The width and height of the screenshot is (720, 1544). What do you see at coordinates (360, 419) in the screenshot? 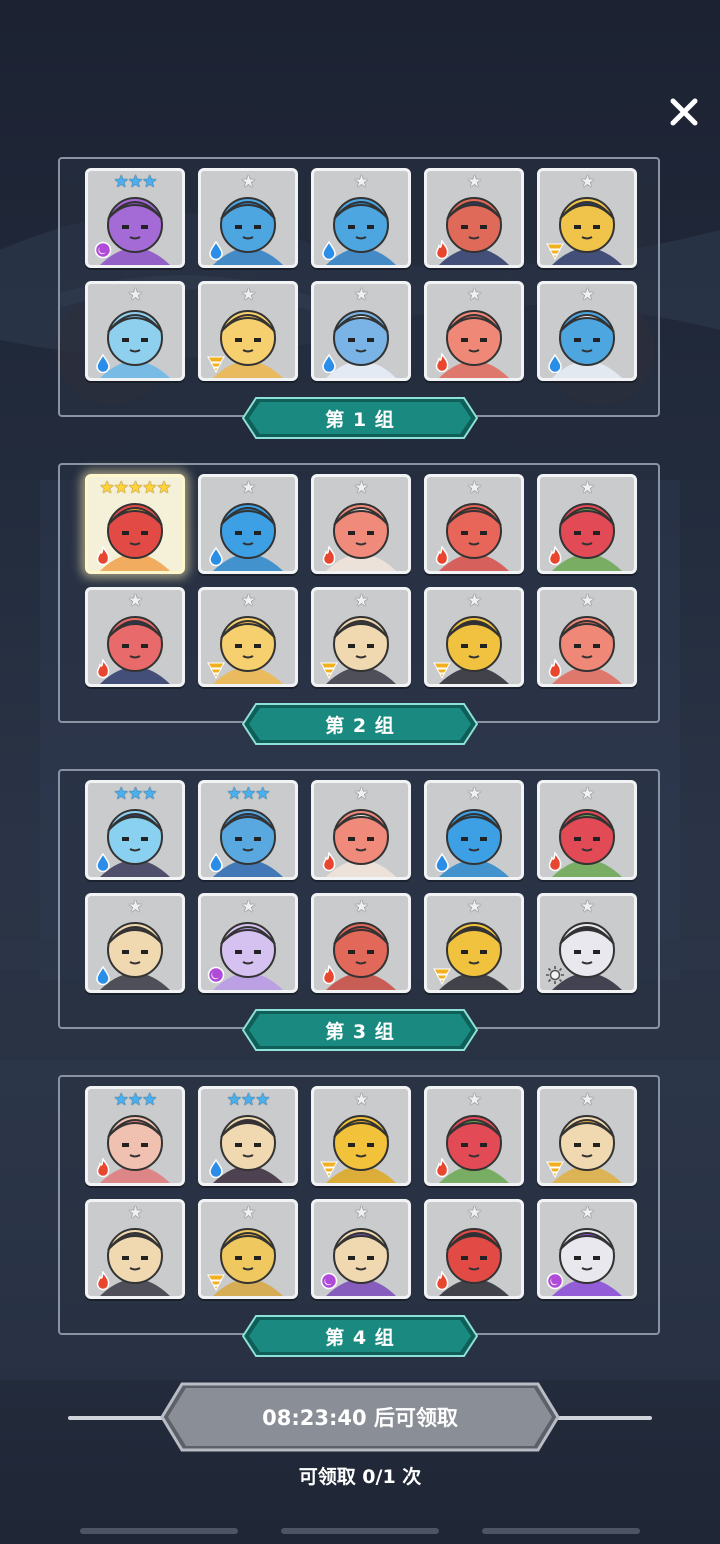
I see `group-label-text: 第 1 组` at bounding box center [360, 419].